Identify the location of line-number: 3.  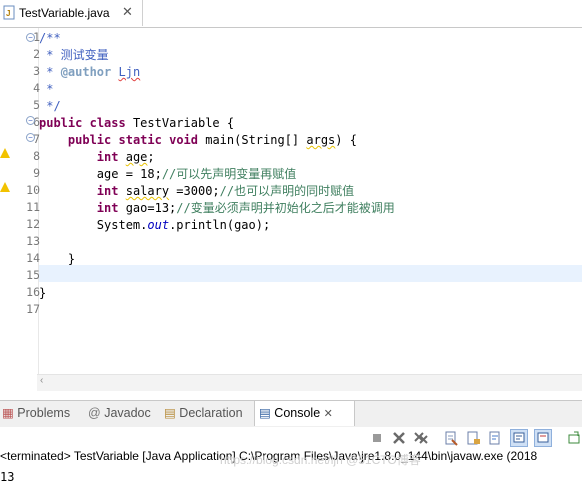
(36, 71).